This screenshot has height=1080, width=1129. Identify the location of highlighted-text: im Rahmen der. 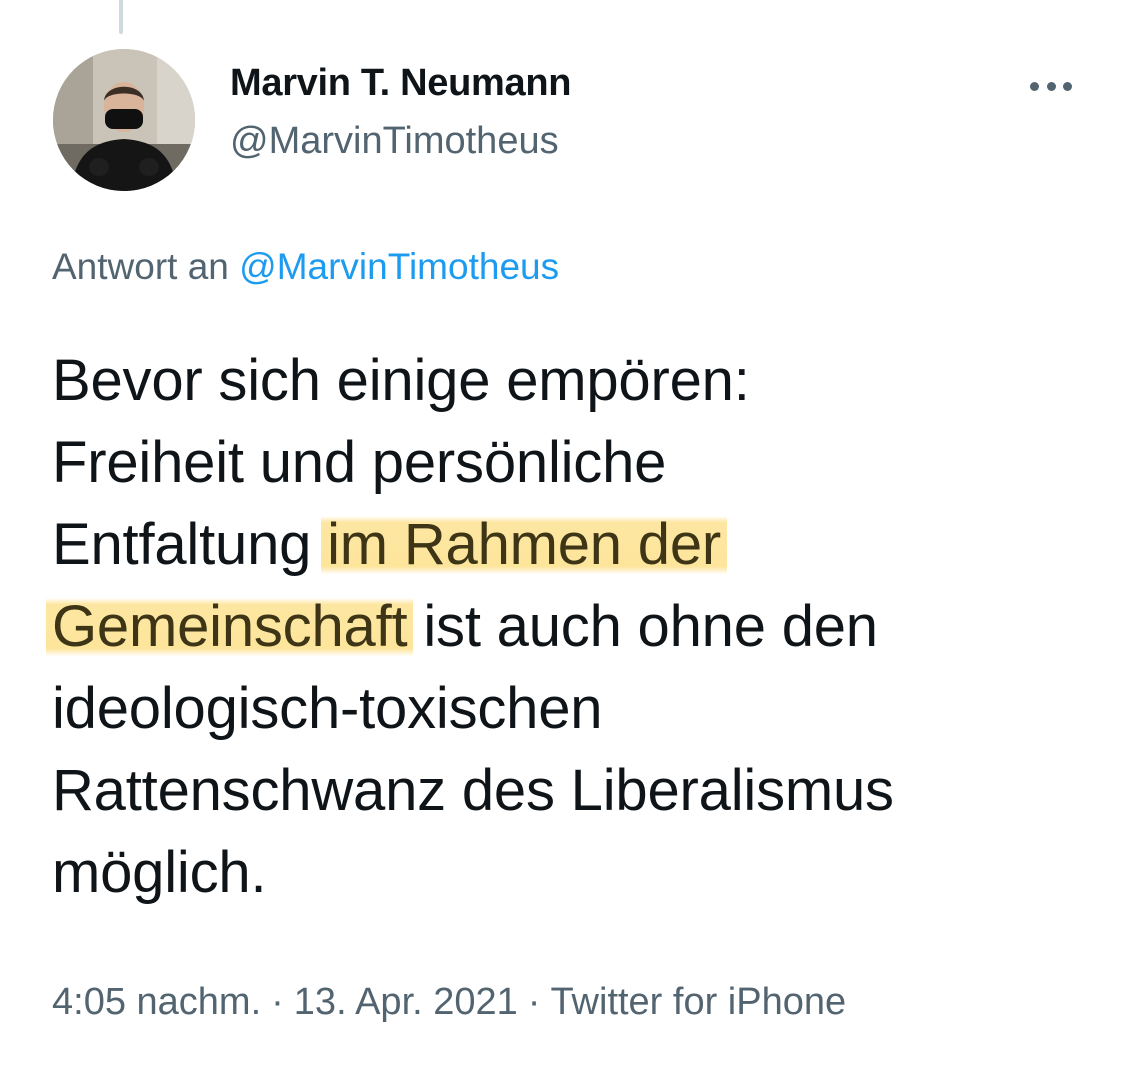
(524, 544).